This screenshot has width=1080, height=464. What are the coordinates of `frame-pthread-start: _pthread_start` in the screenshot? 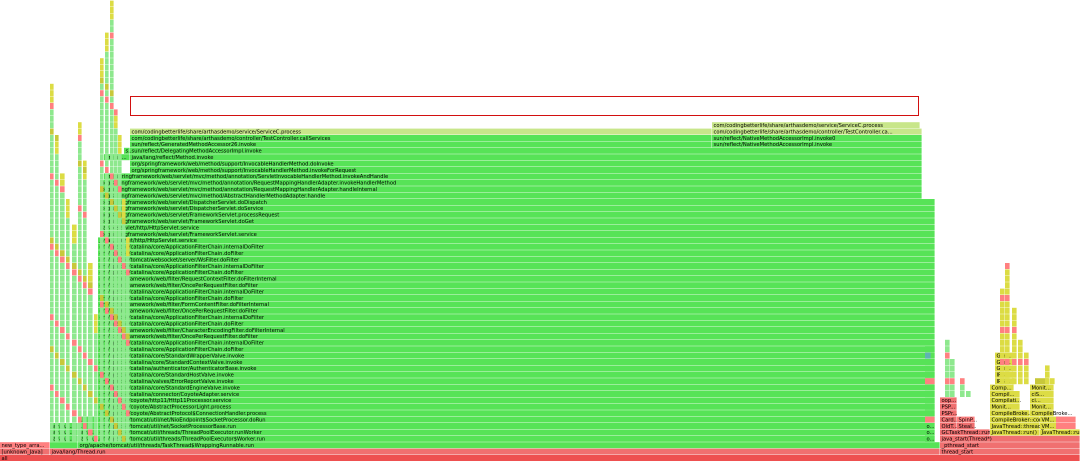 It's located at (1010, 445).